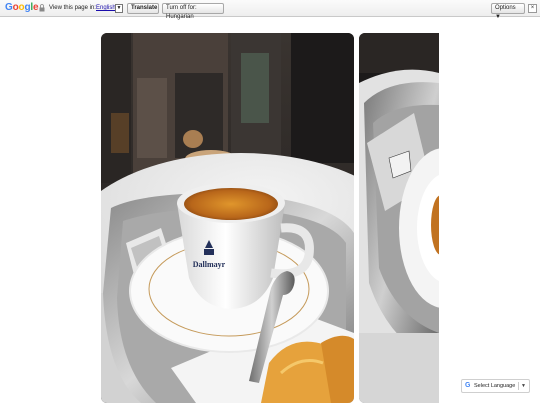 Image resolution: width=540 pixels, height=405 pixels. What do you see at coordinates (22, 7) in the screenshot?
I see `google-logo: Google` at bounding box center [22, 7].